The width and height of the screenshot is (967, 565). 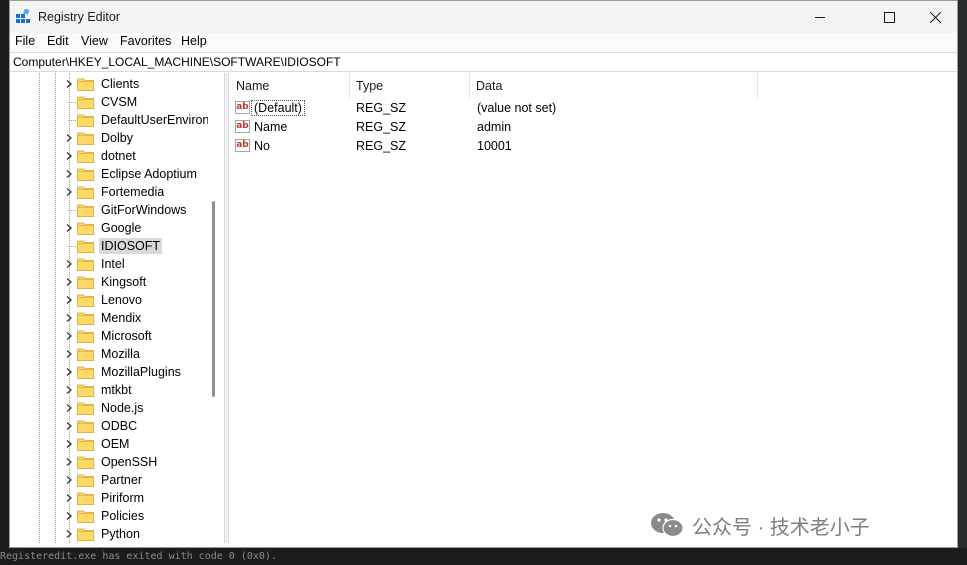 I want to click on tree-item: Partner, so click(x=109, y=480).